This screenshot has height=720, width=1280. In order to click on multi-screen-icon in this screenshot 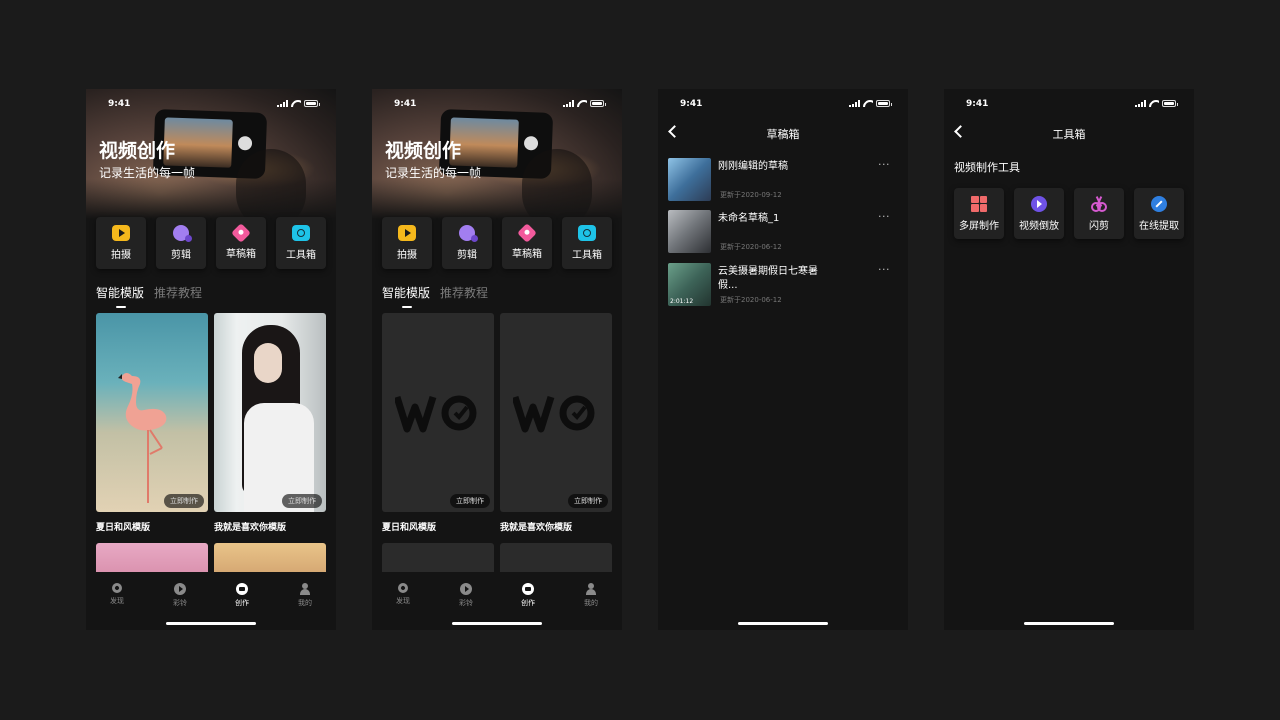, I will do `click(979, 203)`.